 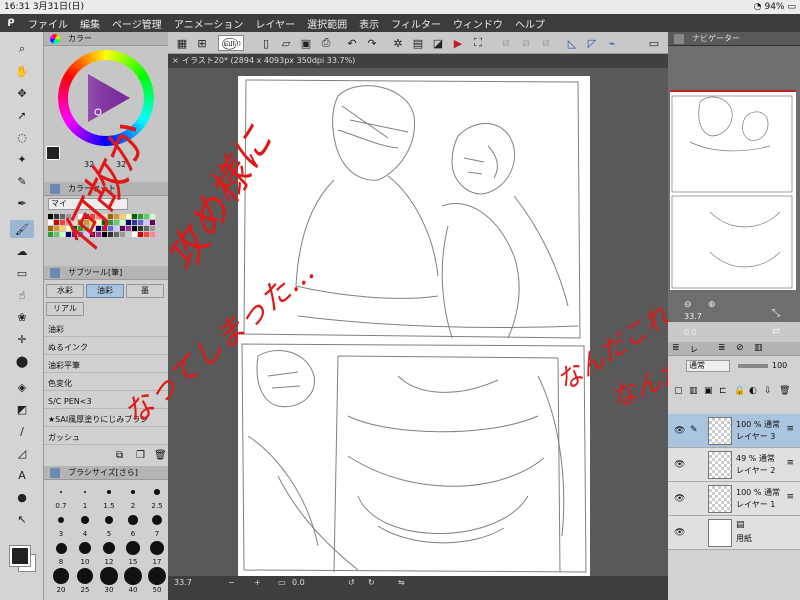 What do you see at coordinates (275, 23) in the screenshot?
I see `menu-layer: レイヤー` at bounding box center [275, 23].